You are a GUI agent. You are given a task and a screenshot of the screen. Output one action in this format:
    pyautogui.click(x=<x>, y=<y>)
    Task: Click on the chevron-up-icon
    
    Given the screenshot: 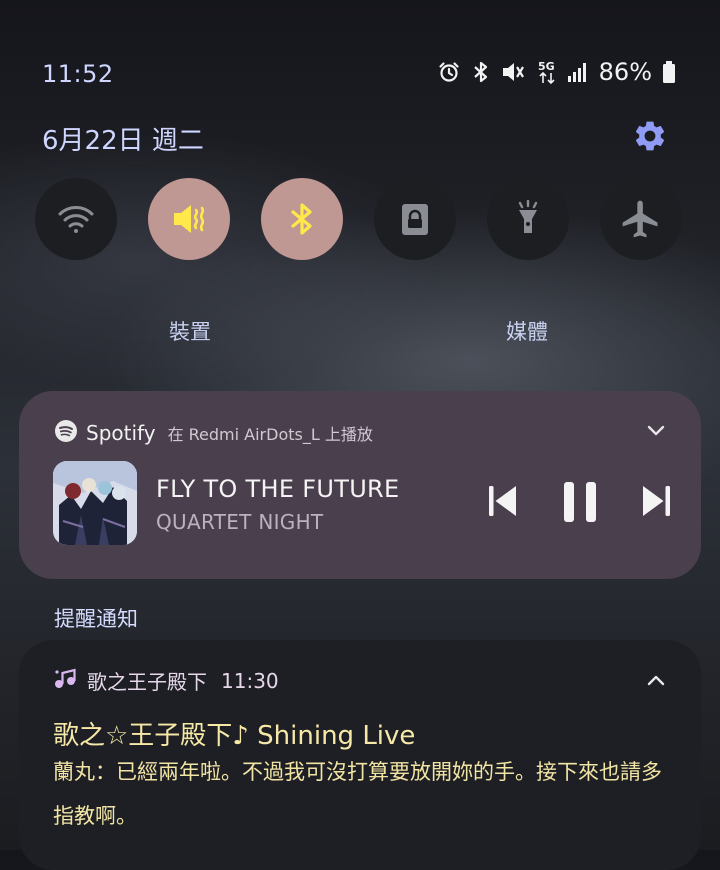 What is the action you would take?
    pyautogui.click(x=656, y=680)
    